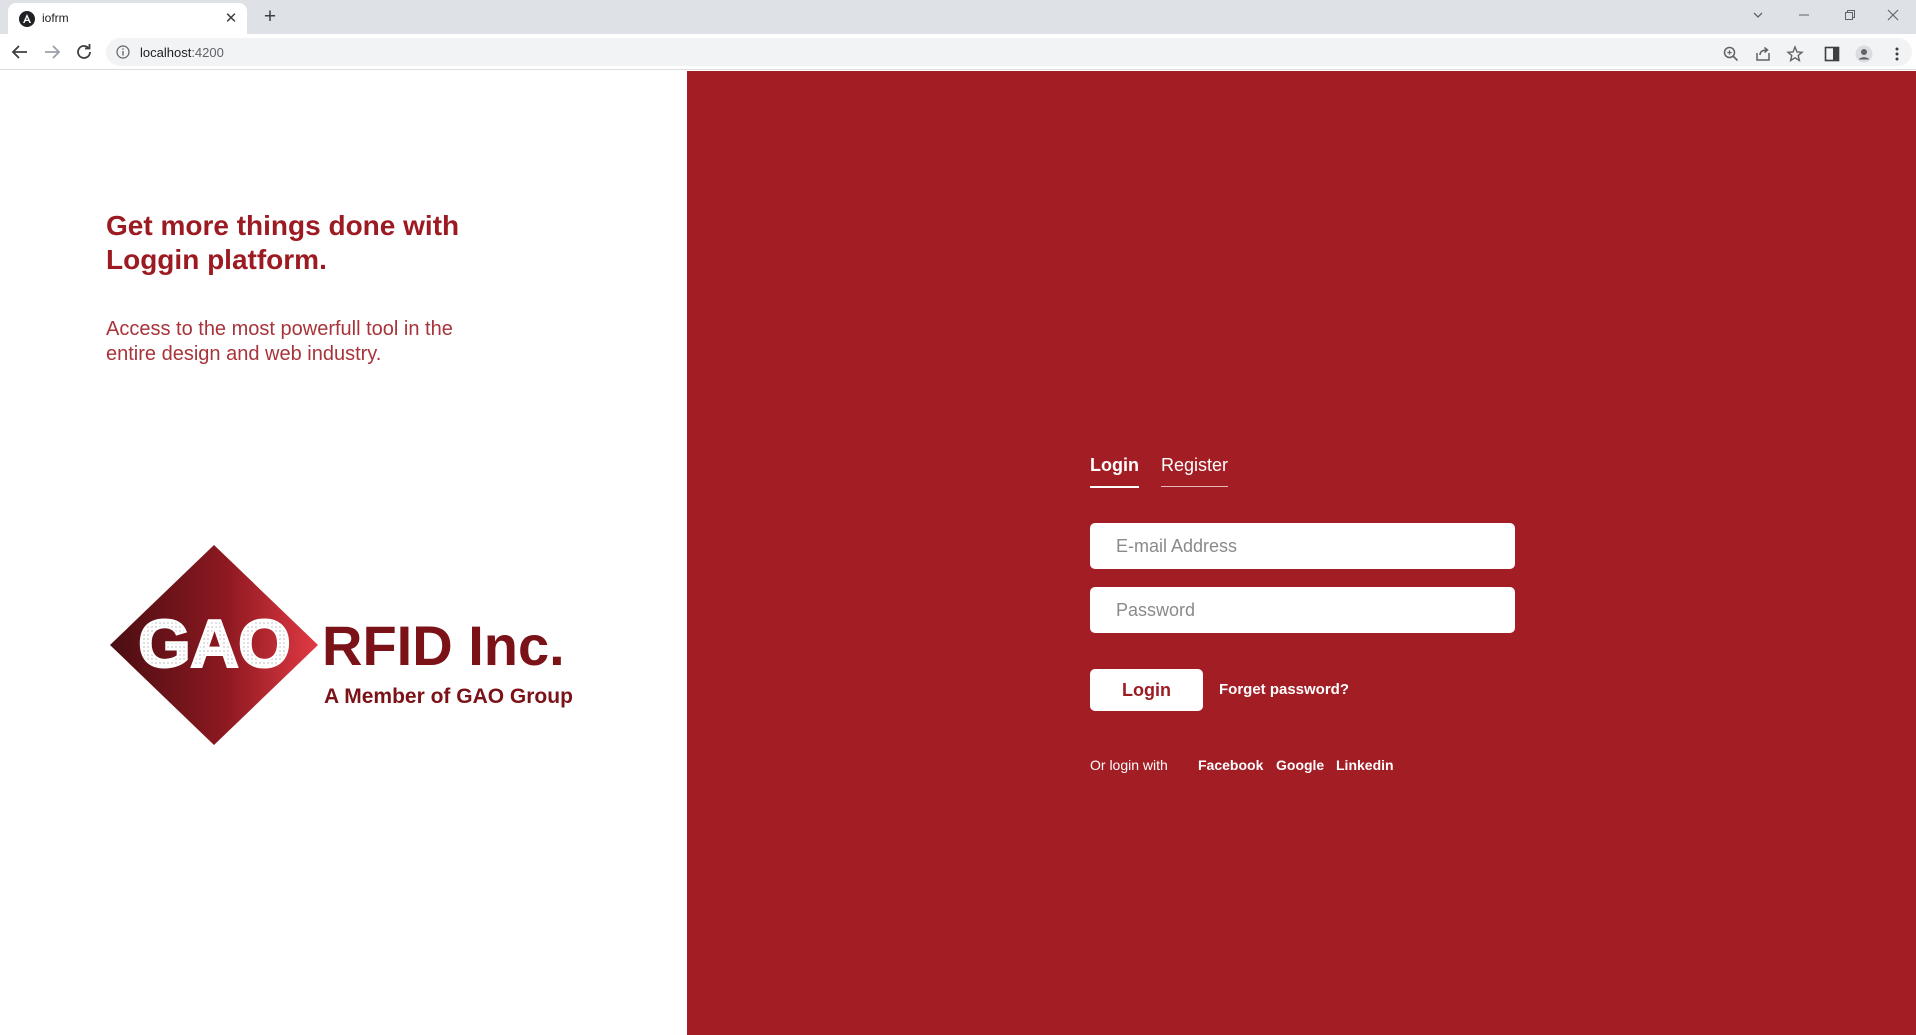 This screenshot has height=1035, width=1916. Describe the element at coordinates (1302, 546) in the screenshot. I see `email-field` at that location.